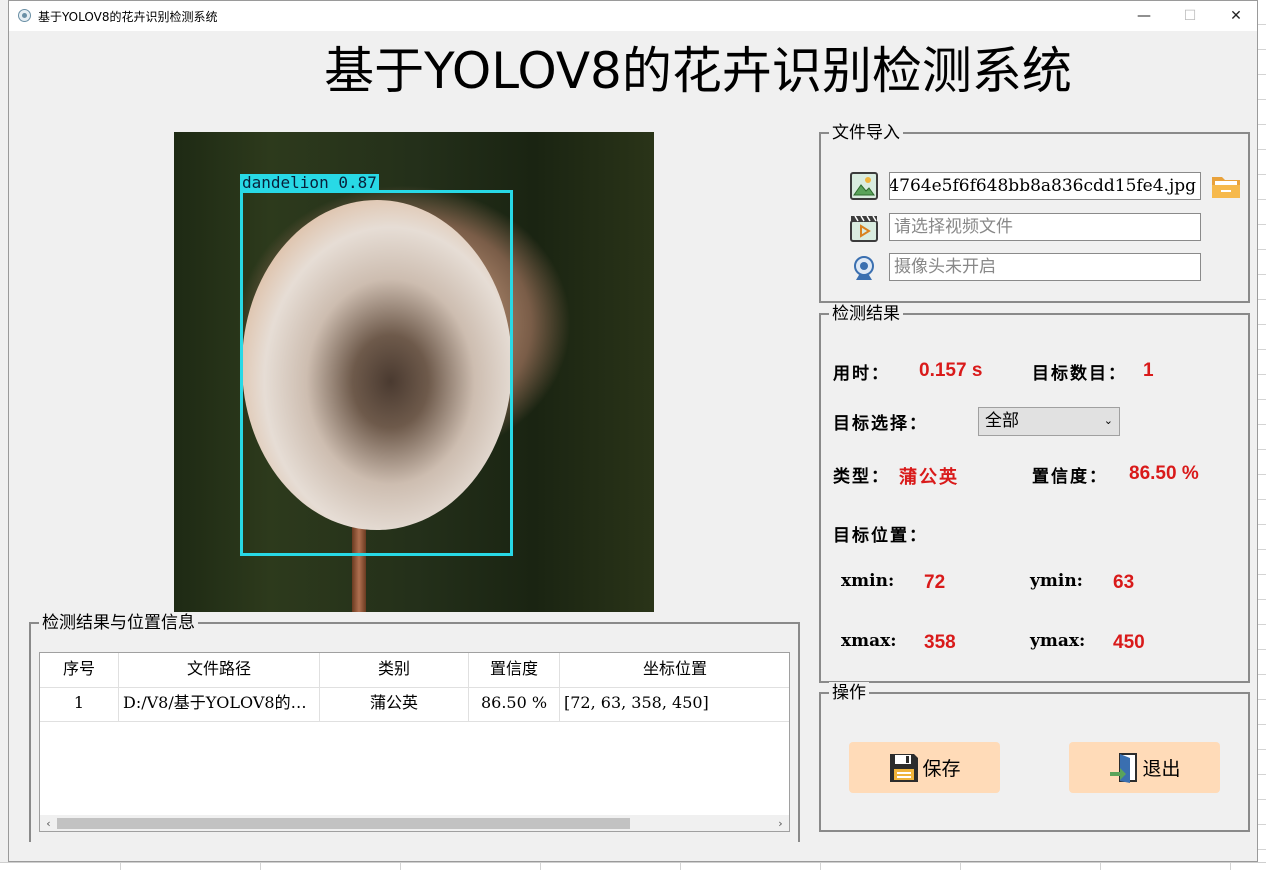 The height and width of the screenshot is (870, 1266). I want to click on app-icon, so click(24, 15).